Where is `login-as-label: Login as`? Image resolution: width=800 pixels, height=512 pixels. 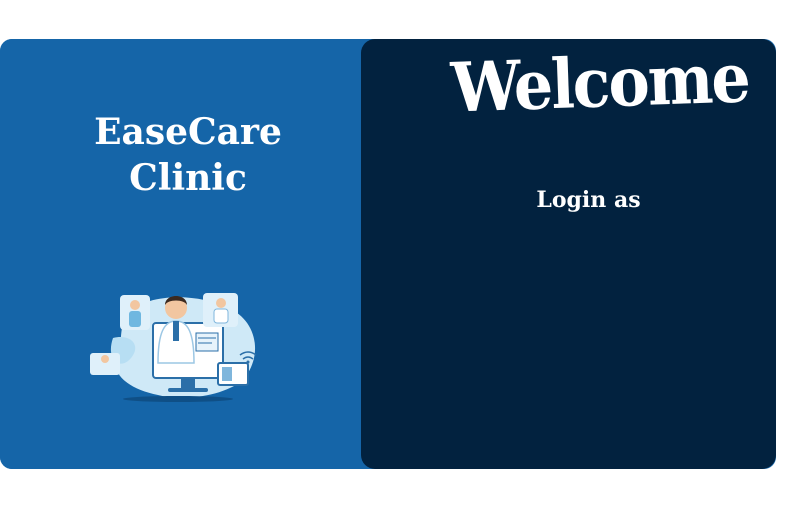
login-as-label: Login as is located at coordinates (588, 200).